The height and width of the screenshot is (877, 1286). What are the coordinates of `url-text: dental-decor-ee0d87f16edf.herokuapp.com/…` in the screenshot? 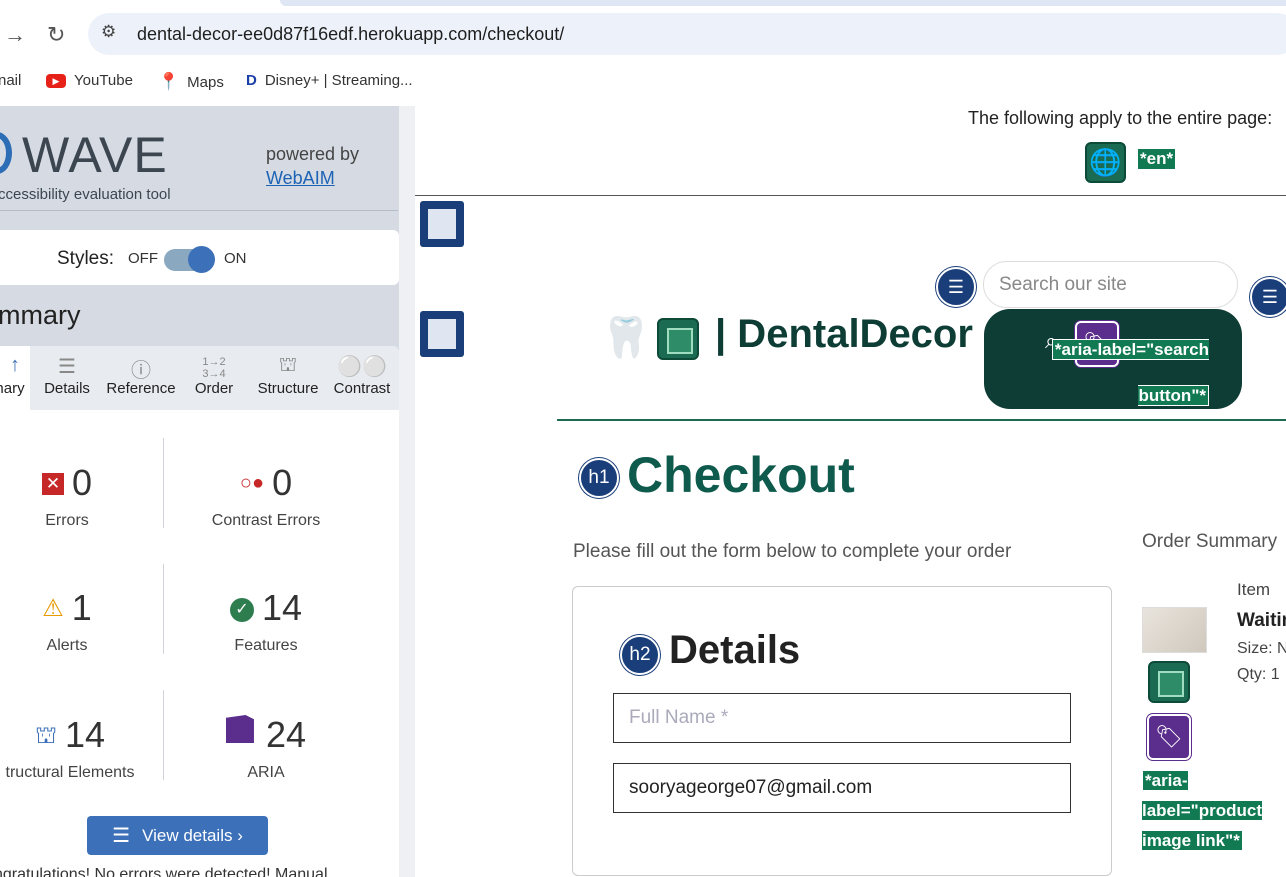 It's located at (350, 34).